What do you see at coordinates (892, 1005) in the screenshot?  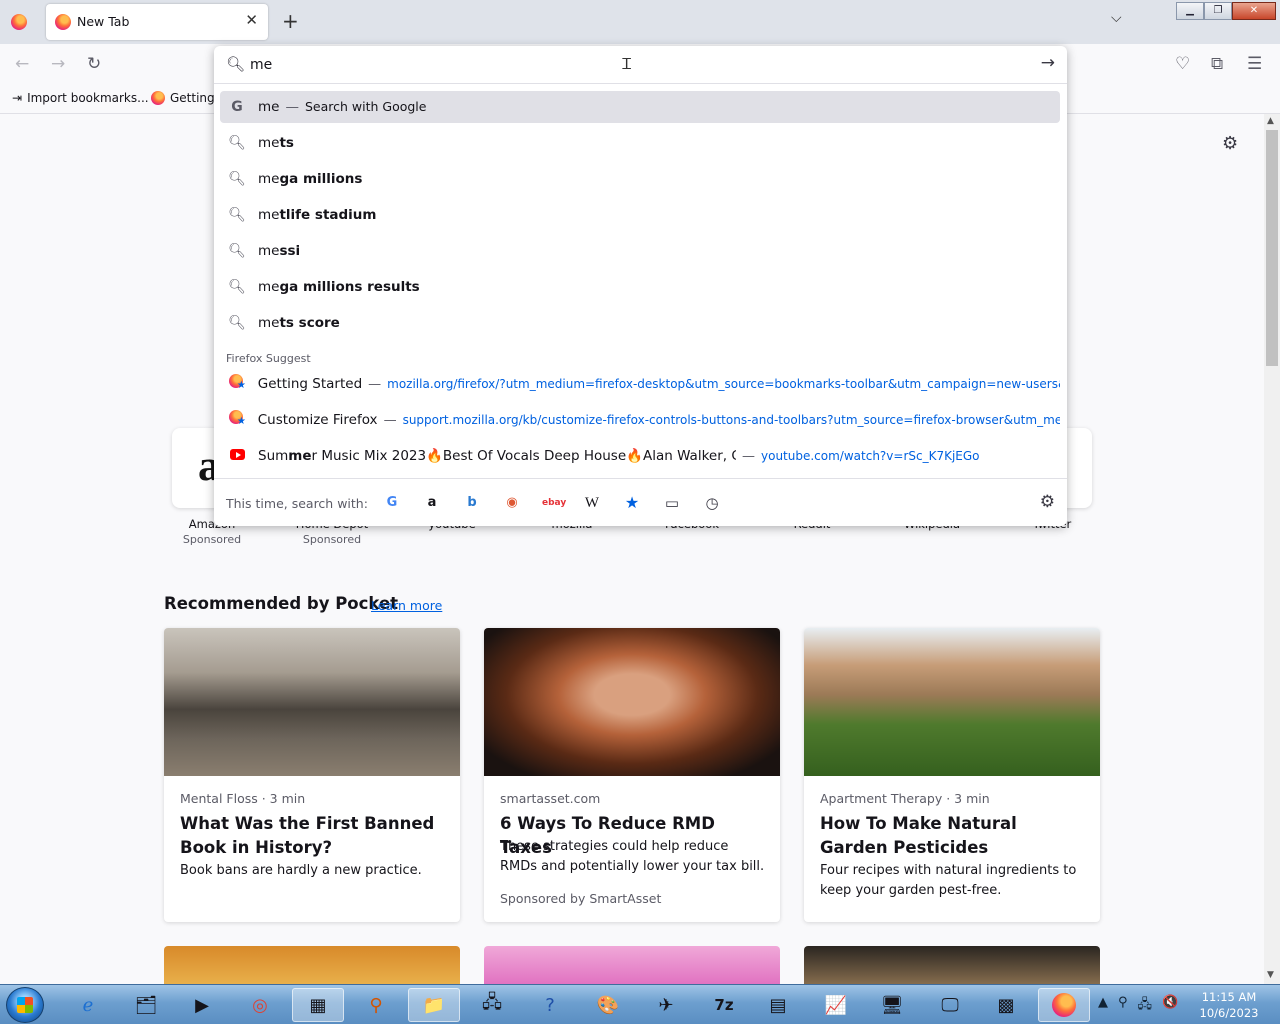 I see `computer-search-icon: 🖥` at bounding box center [892, 1005].